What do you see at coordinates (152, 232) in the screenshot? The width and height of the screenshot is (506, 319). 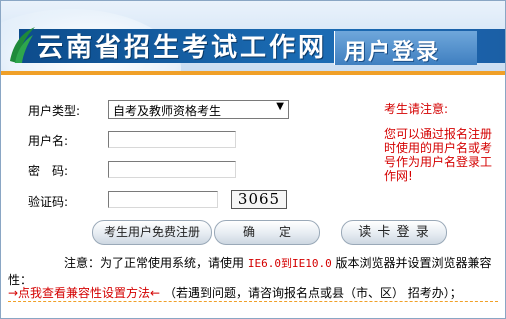 I see `register-button: 考生用户免费注册` at bounding box center [152, 232].